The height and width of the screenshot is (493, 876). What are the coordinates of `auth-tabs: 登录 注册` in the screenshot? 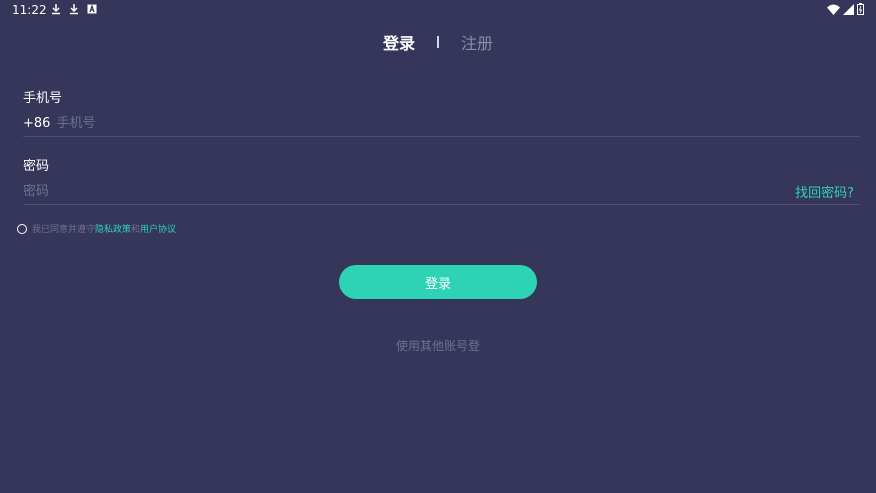 It's located at (438, 42).